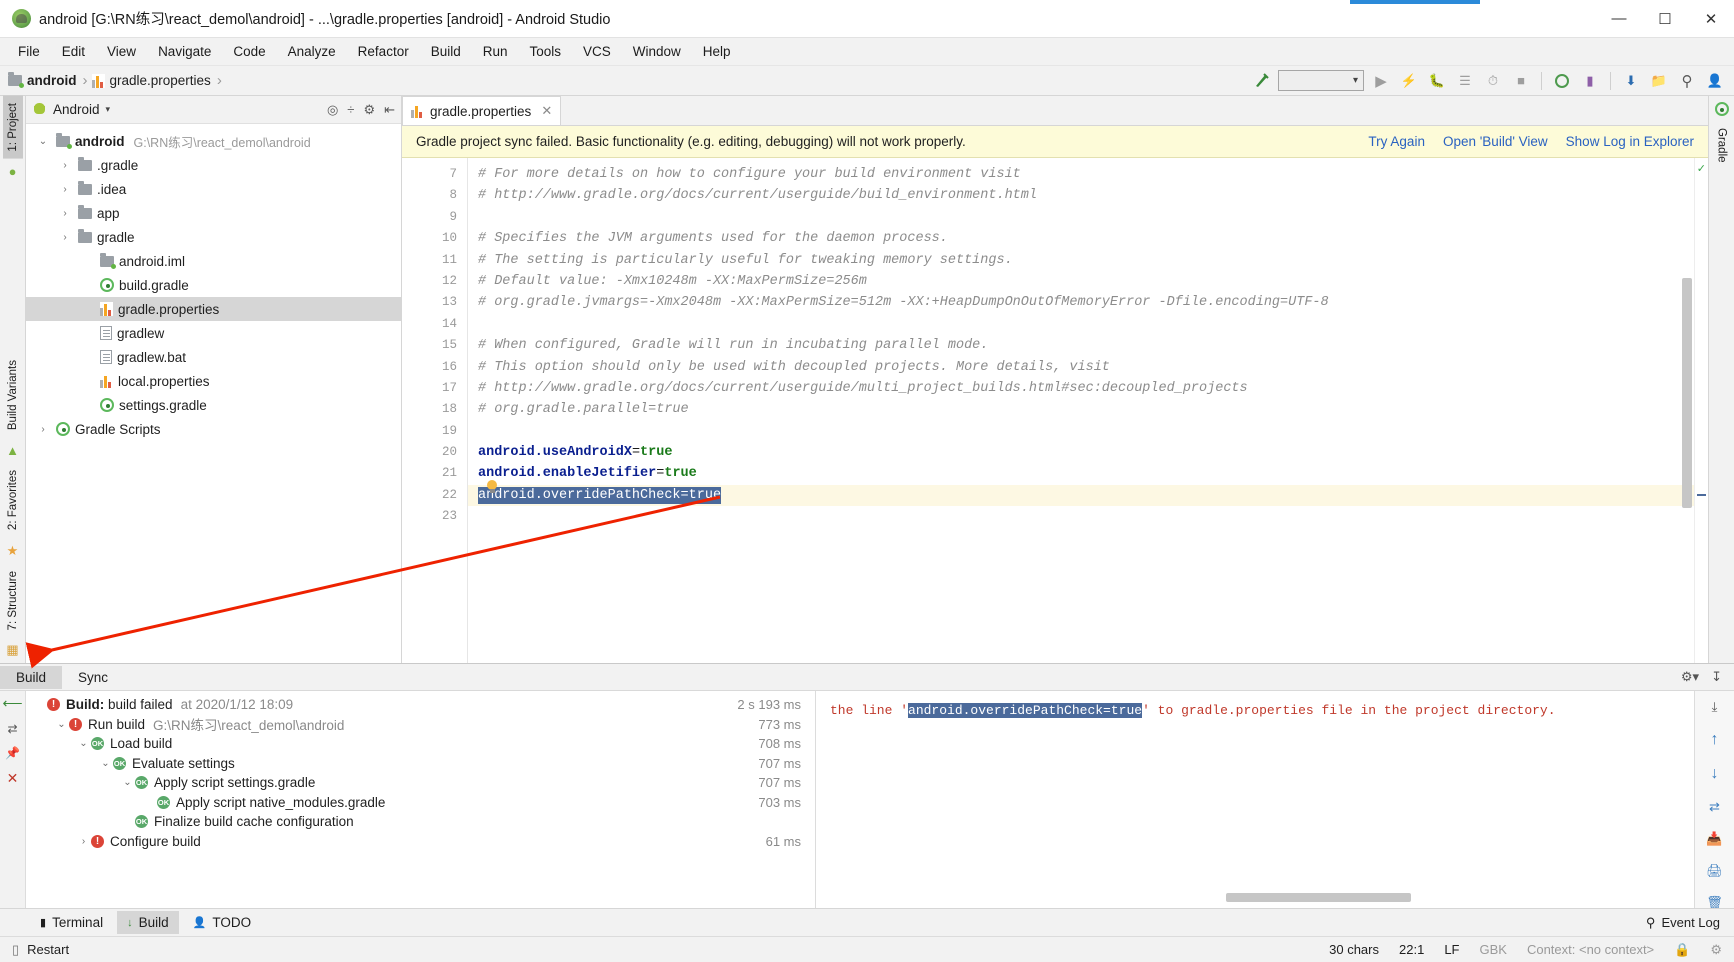  I want to click on menu-window: Window, so click(657, 51).